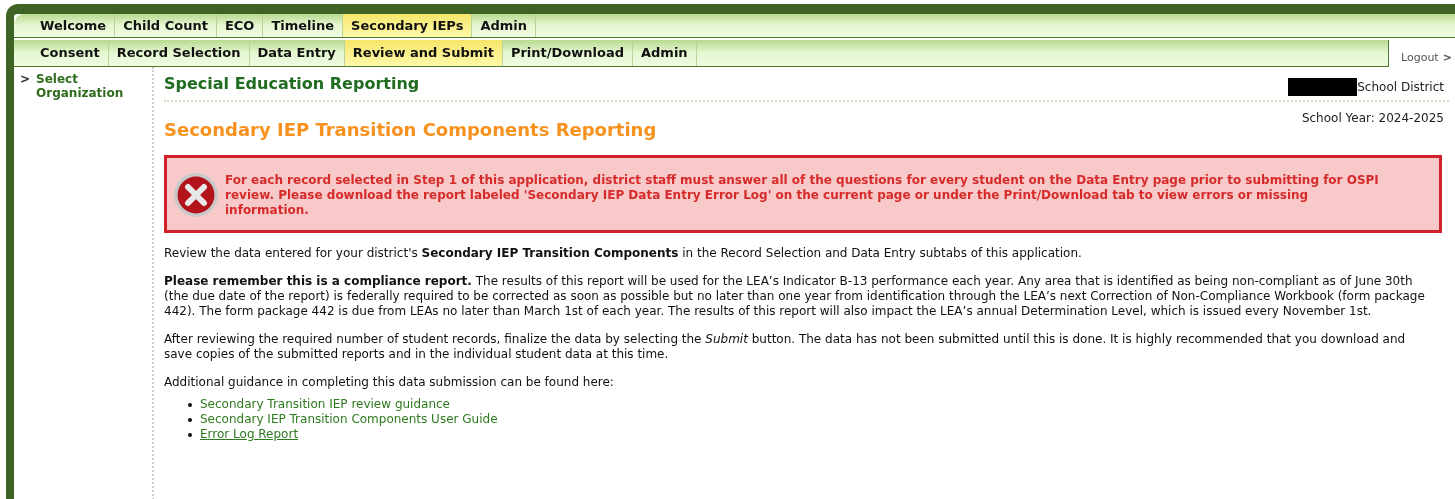  What do you see at coordinates (240, 25) in the screenshot?
I see `nav-tab: ECO` at bounding box center [240, 25].